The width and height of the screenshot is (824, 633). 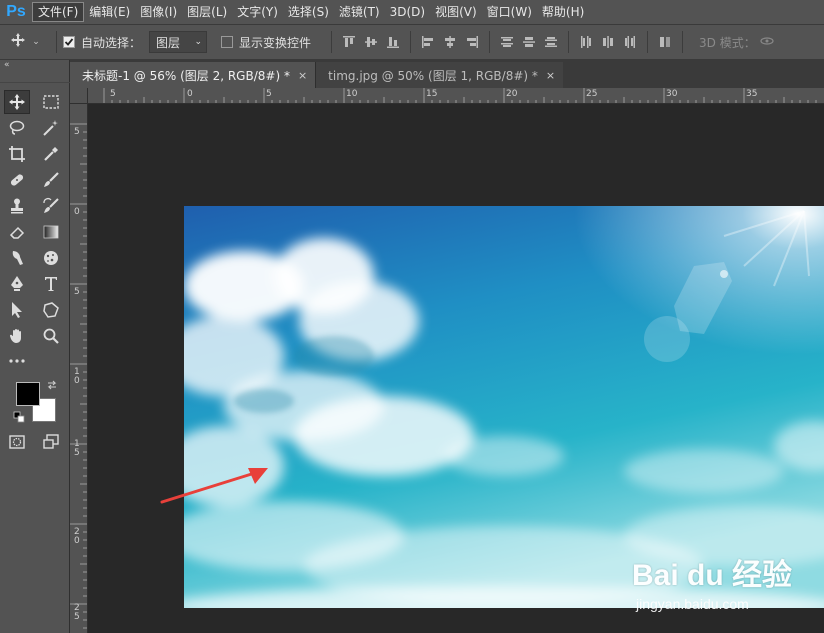 What do you see at coordinates (393, 42) in the screenshot?
I see `align-bottom-icon` at bounding box center [393, 42].